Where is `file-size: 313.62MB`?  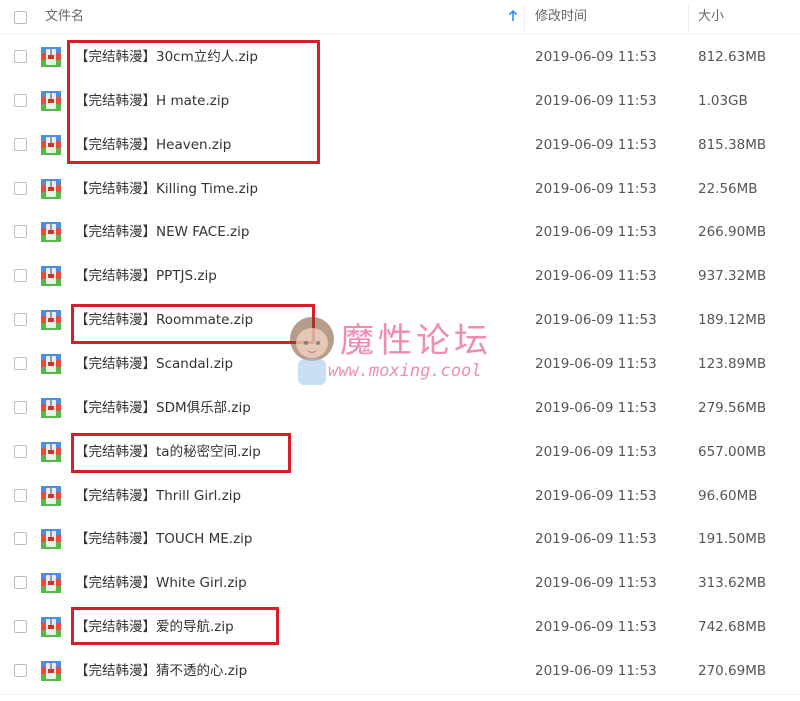
file-size: 313.62MB is located at coordinates (732, 583).